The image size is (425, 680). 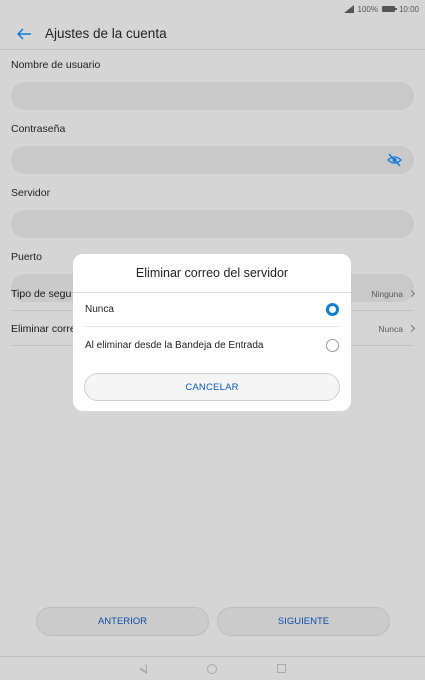 I want to click on security-type-label: Tipo de segu, so click(x=41, y=293).